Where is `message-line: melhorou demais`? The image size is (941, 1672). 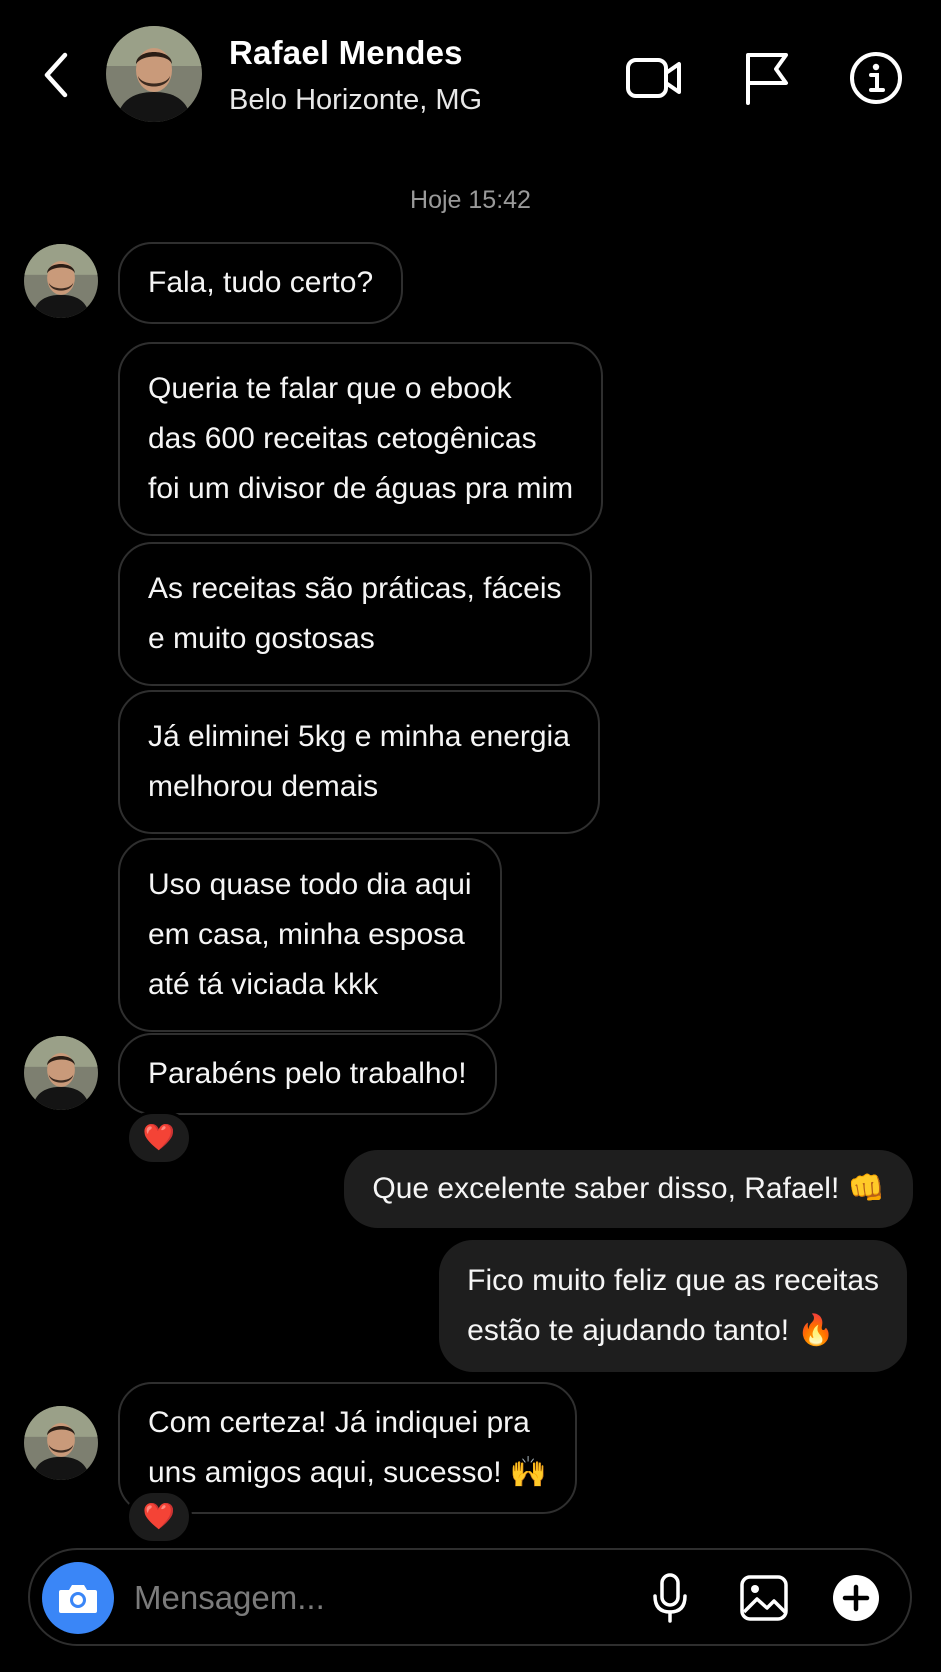 message-line: melhorou demais is located at coordinates (263, 786).